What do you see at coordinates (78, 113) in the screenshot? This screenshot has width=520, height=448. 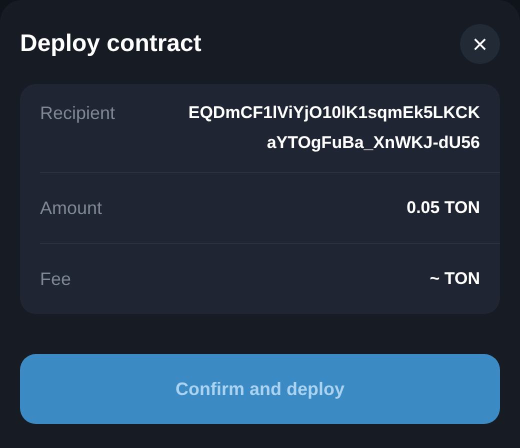 I see `detail-label: Recipient` at bounding box center [78, 113].